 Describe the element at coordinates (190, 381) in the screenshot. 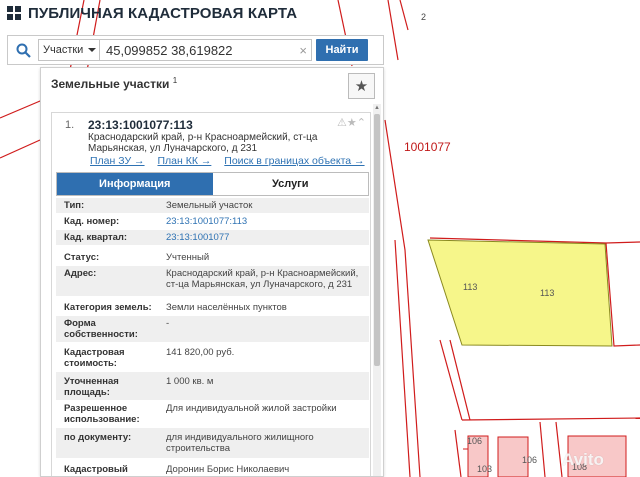

I see `attr-value: 1 000 кв. м` at that location.